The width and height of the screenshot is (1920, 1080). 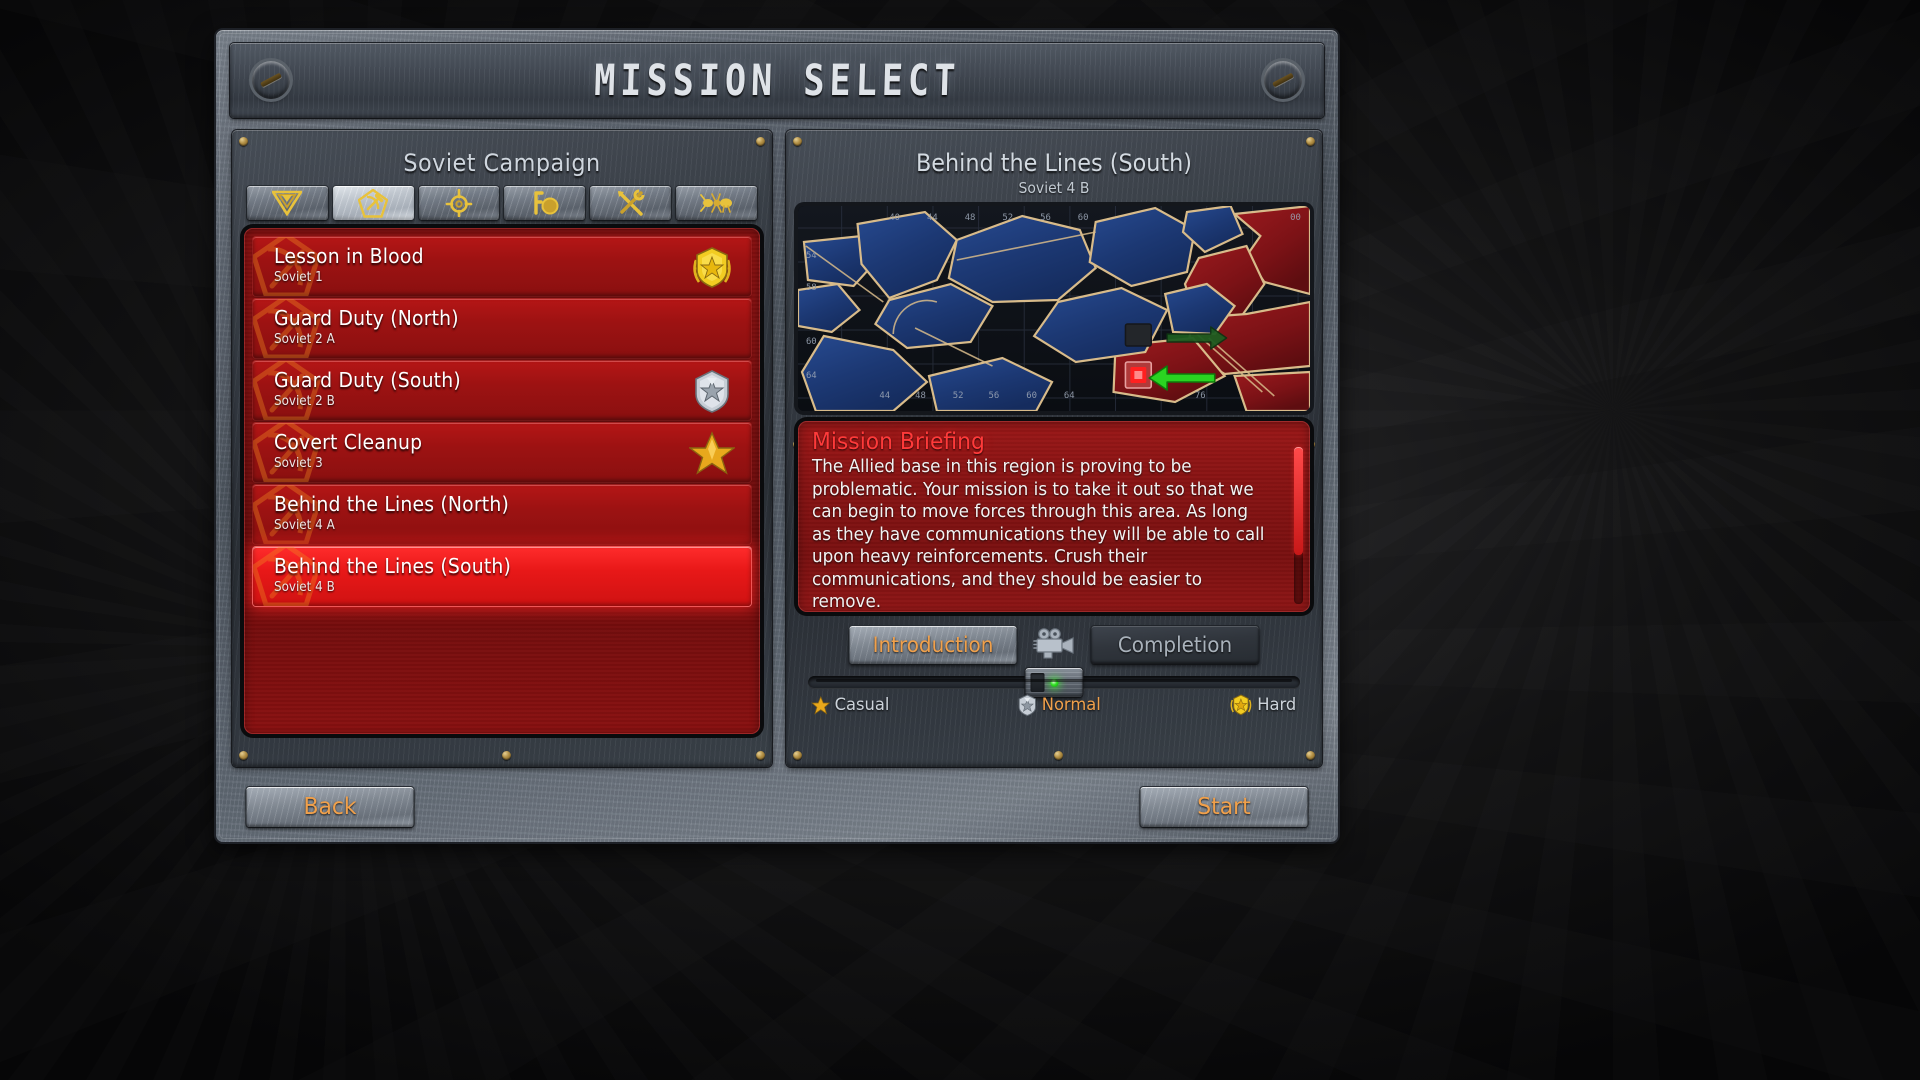 What do you see at coordinates (712, 267) in the screenshot?
I see `gold-wreath-shield-medal-icon` at bounding box center [712, 267].